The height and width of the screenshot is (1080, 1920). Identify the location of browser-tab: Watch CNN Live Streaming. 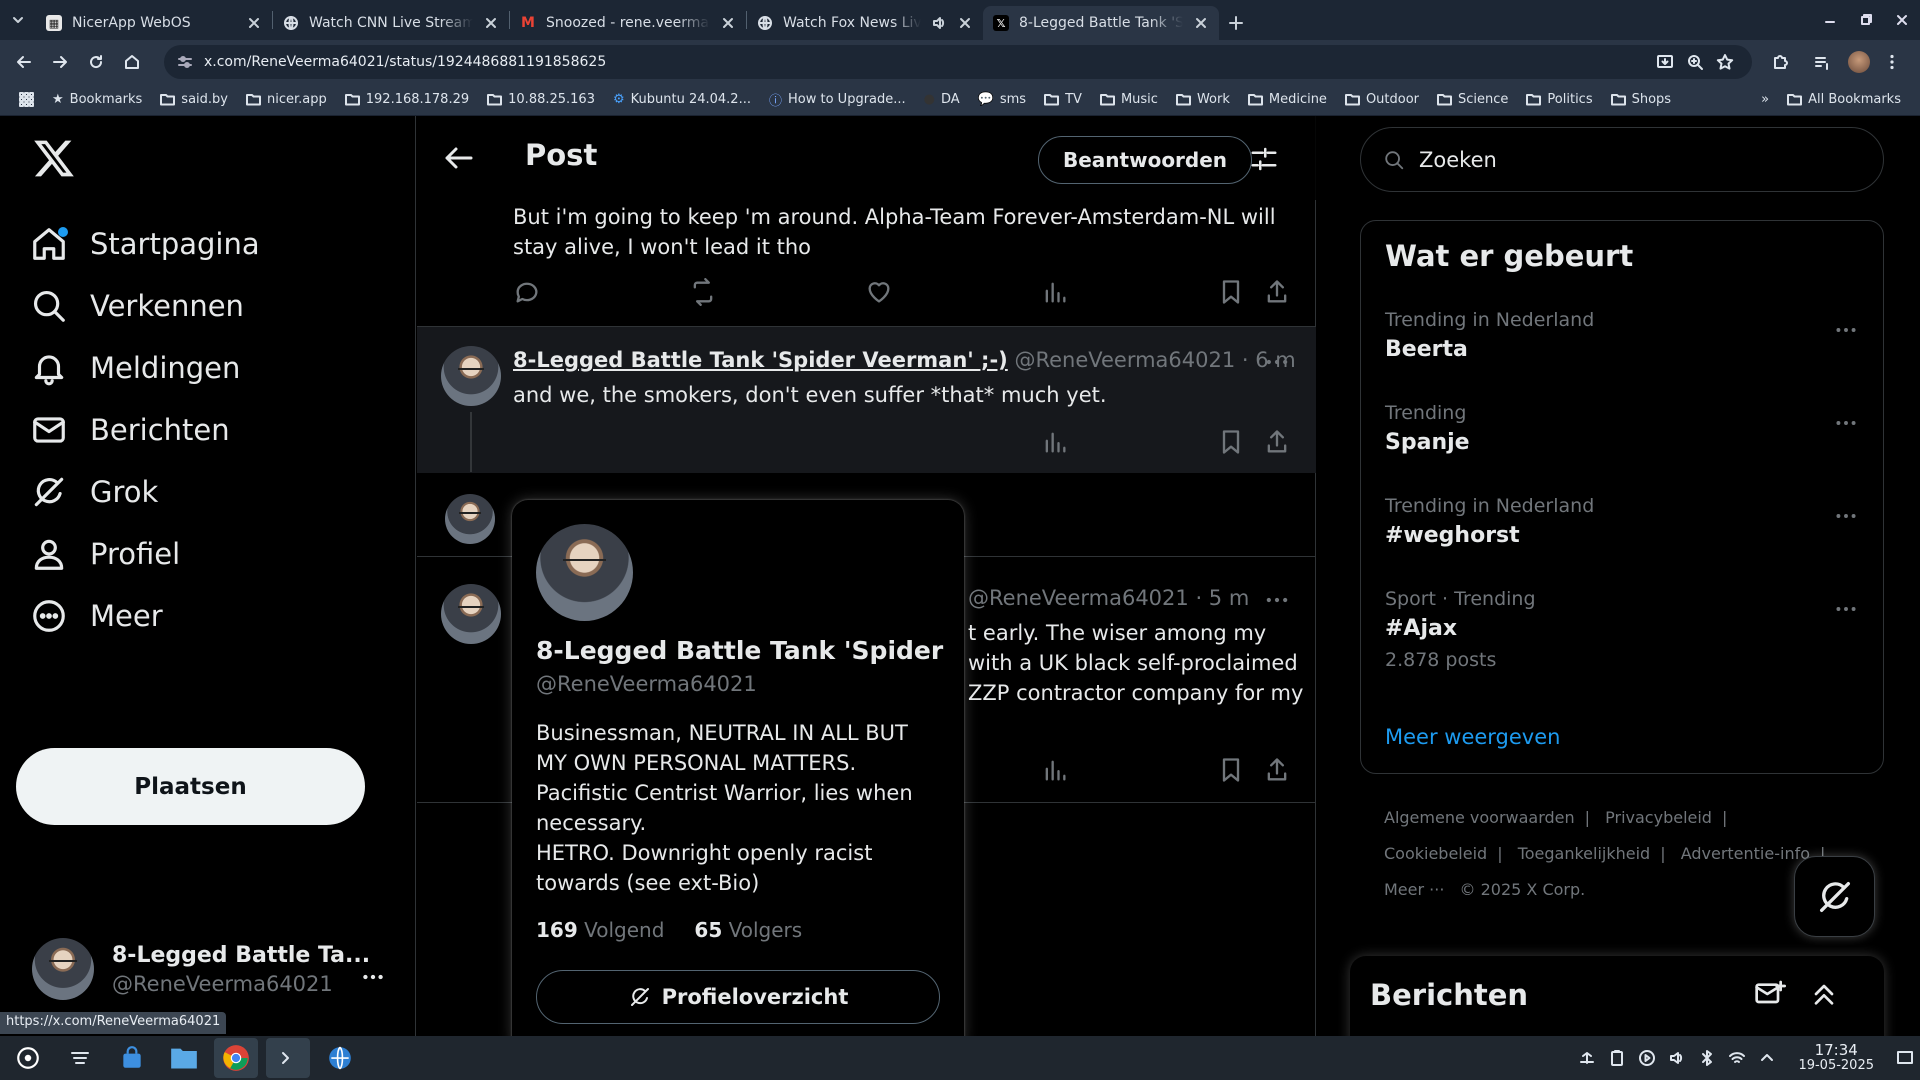
(391, 23).